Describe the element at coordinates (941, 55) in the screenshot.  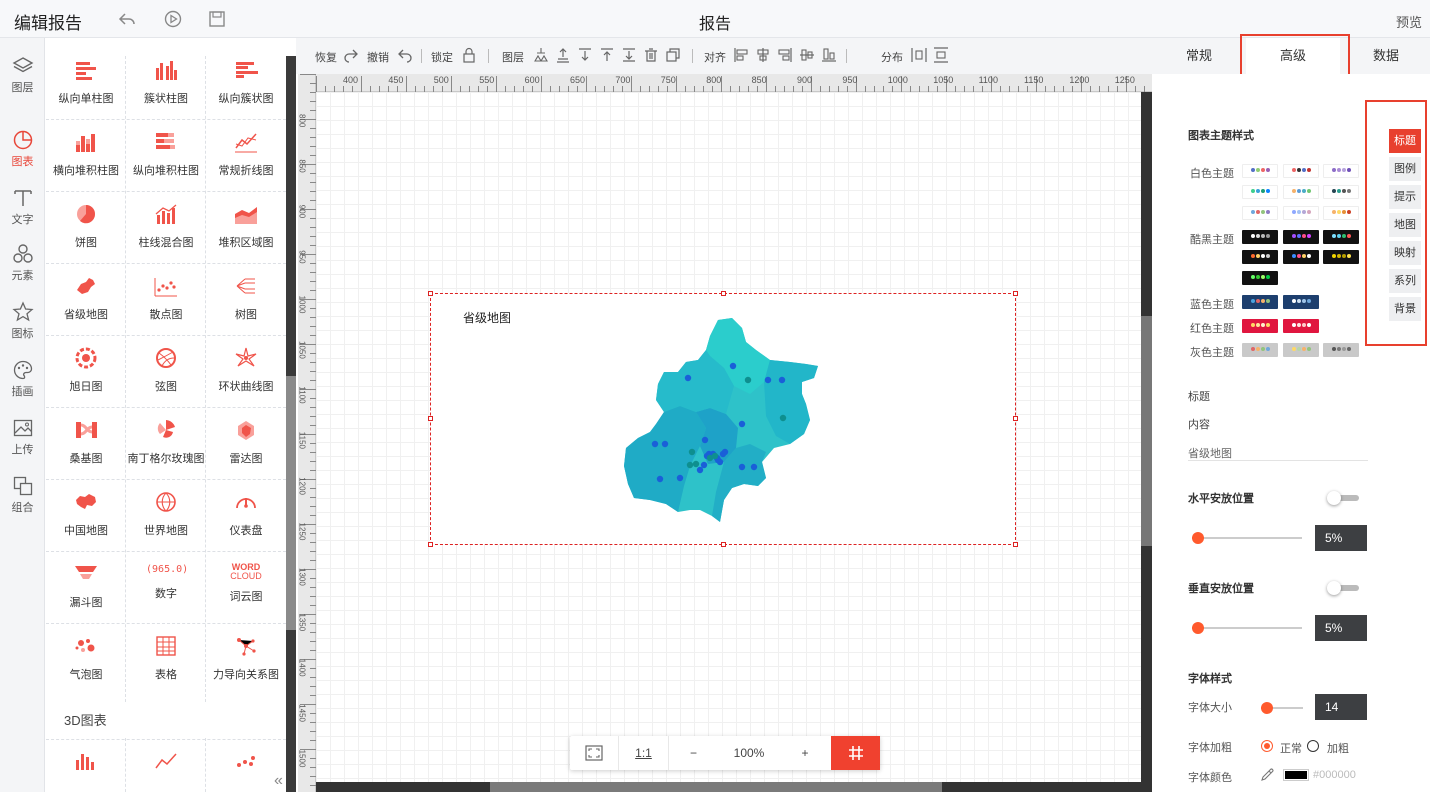
I see `distribute-v-icon` at that location.